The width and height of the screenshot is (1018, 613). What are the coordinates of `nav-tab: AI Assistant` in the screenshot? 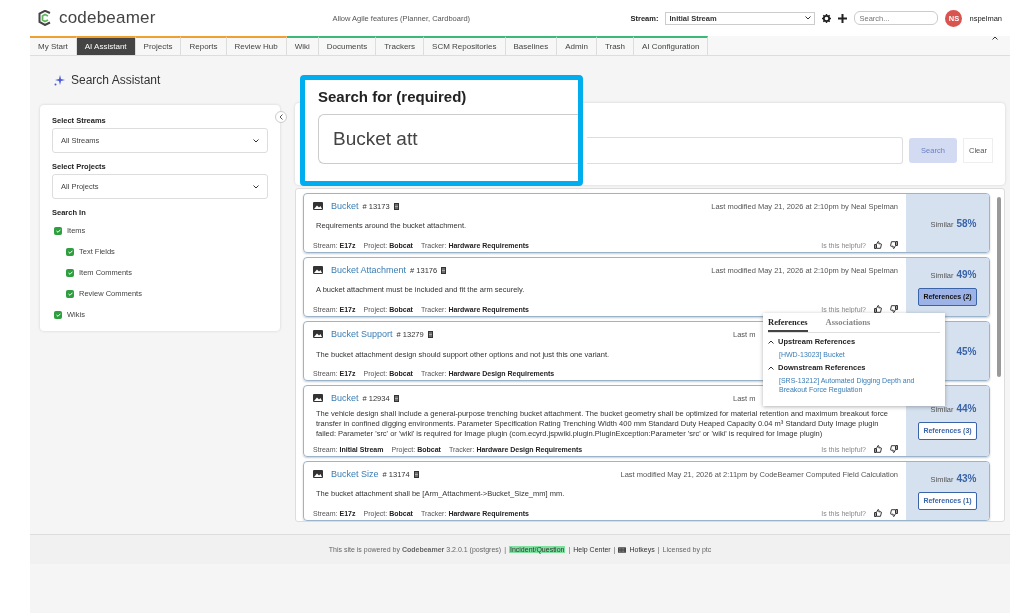 It's located at (106, 45).